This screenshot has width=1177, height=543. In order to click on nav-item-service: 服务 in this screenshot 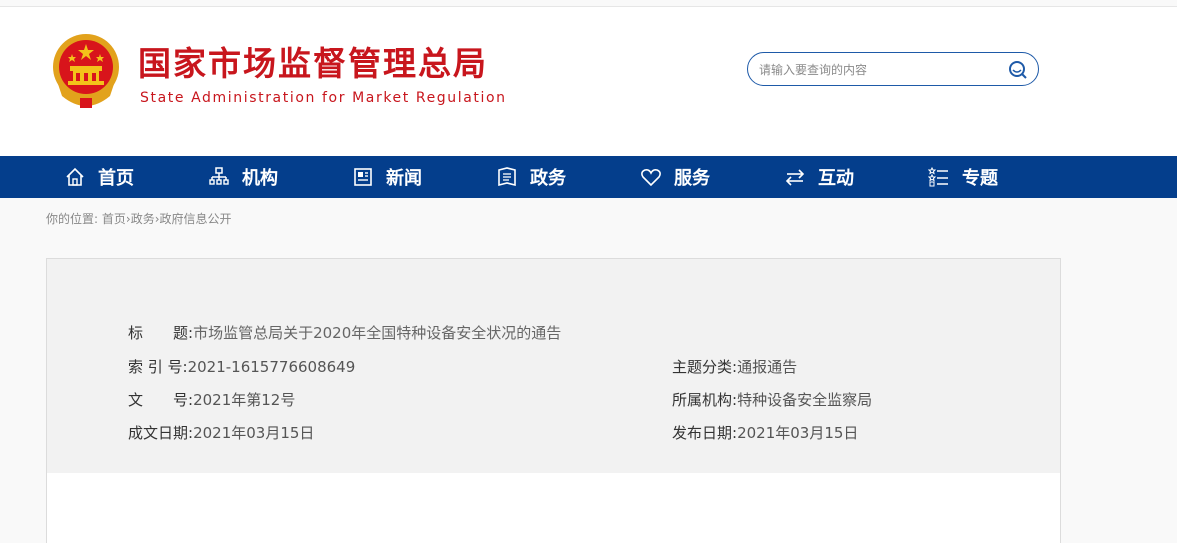, I will do `click(675, 177)`.